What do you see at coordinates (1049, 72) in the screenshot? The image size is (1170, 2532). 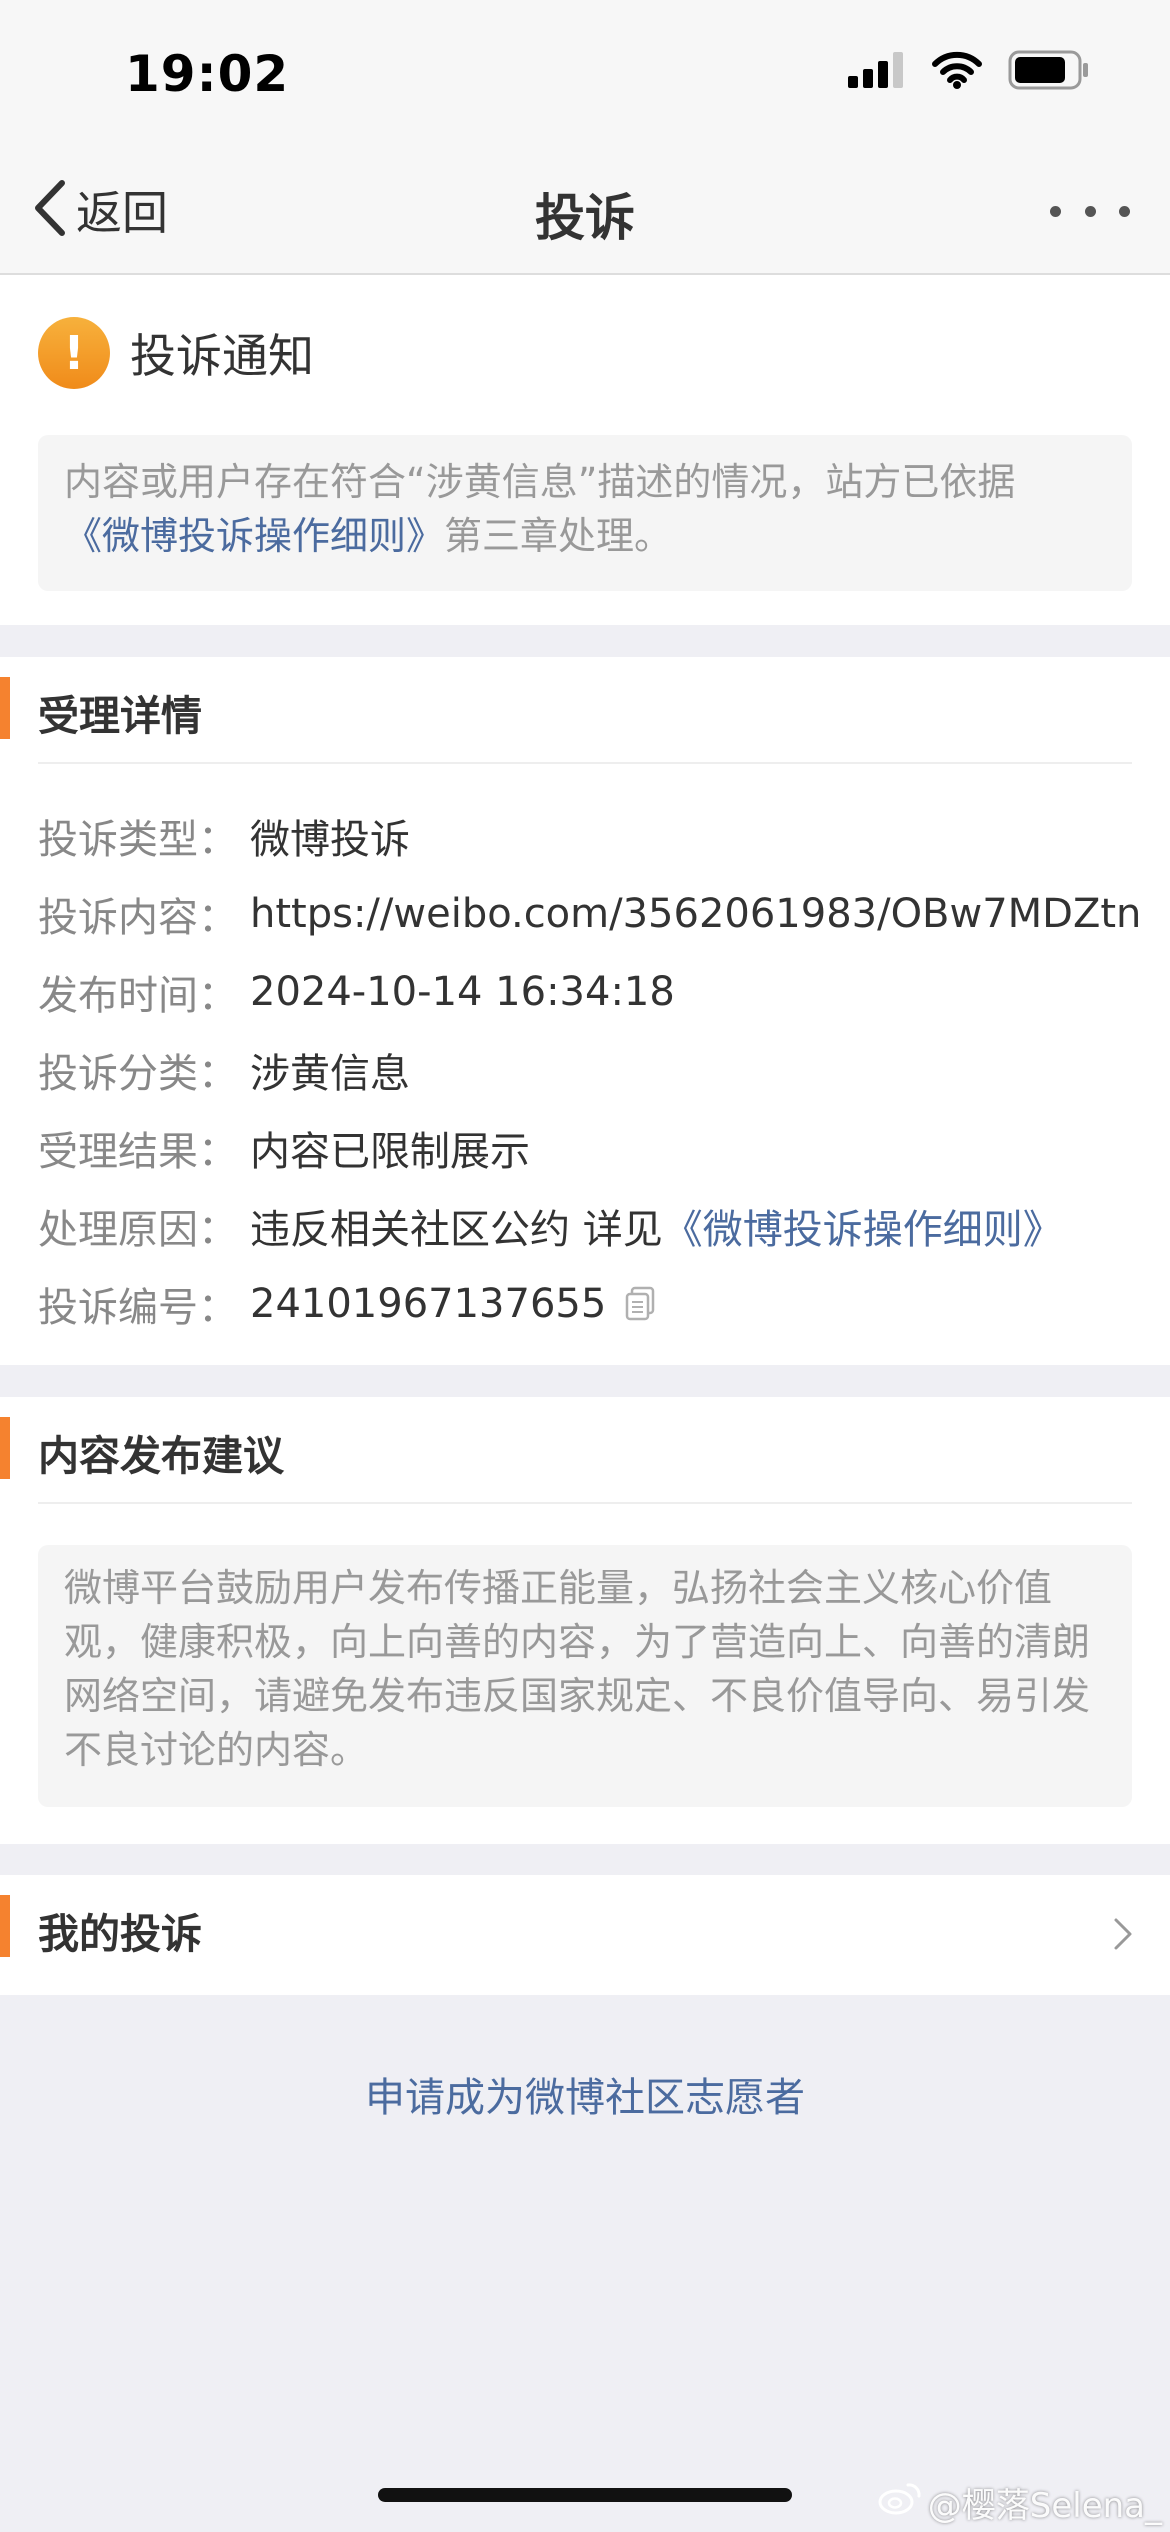 I see `battery-icon` at bounding box center [1049, 72].